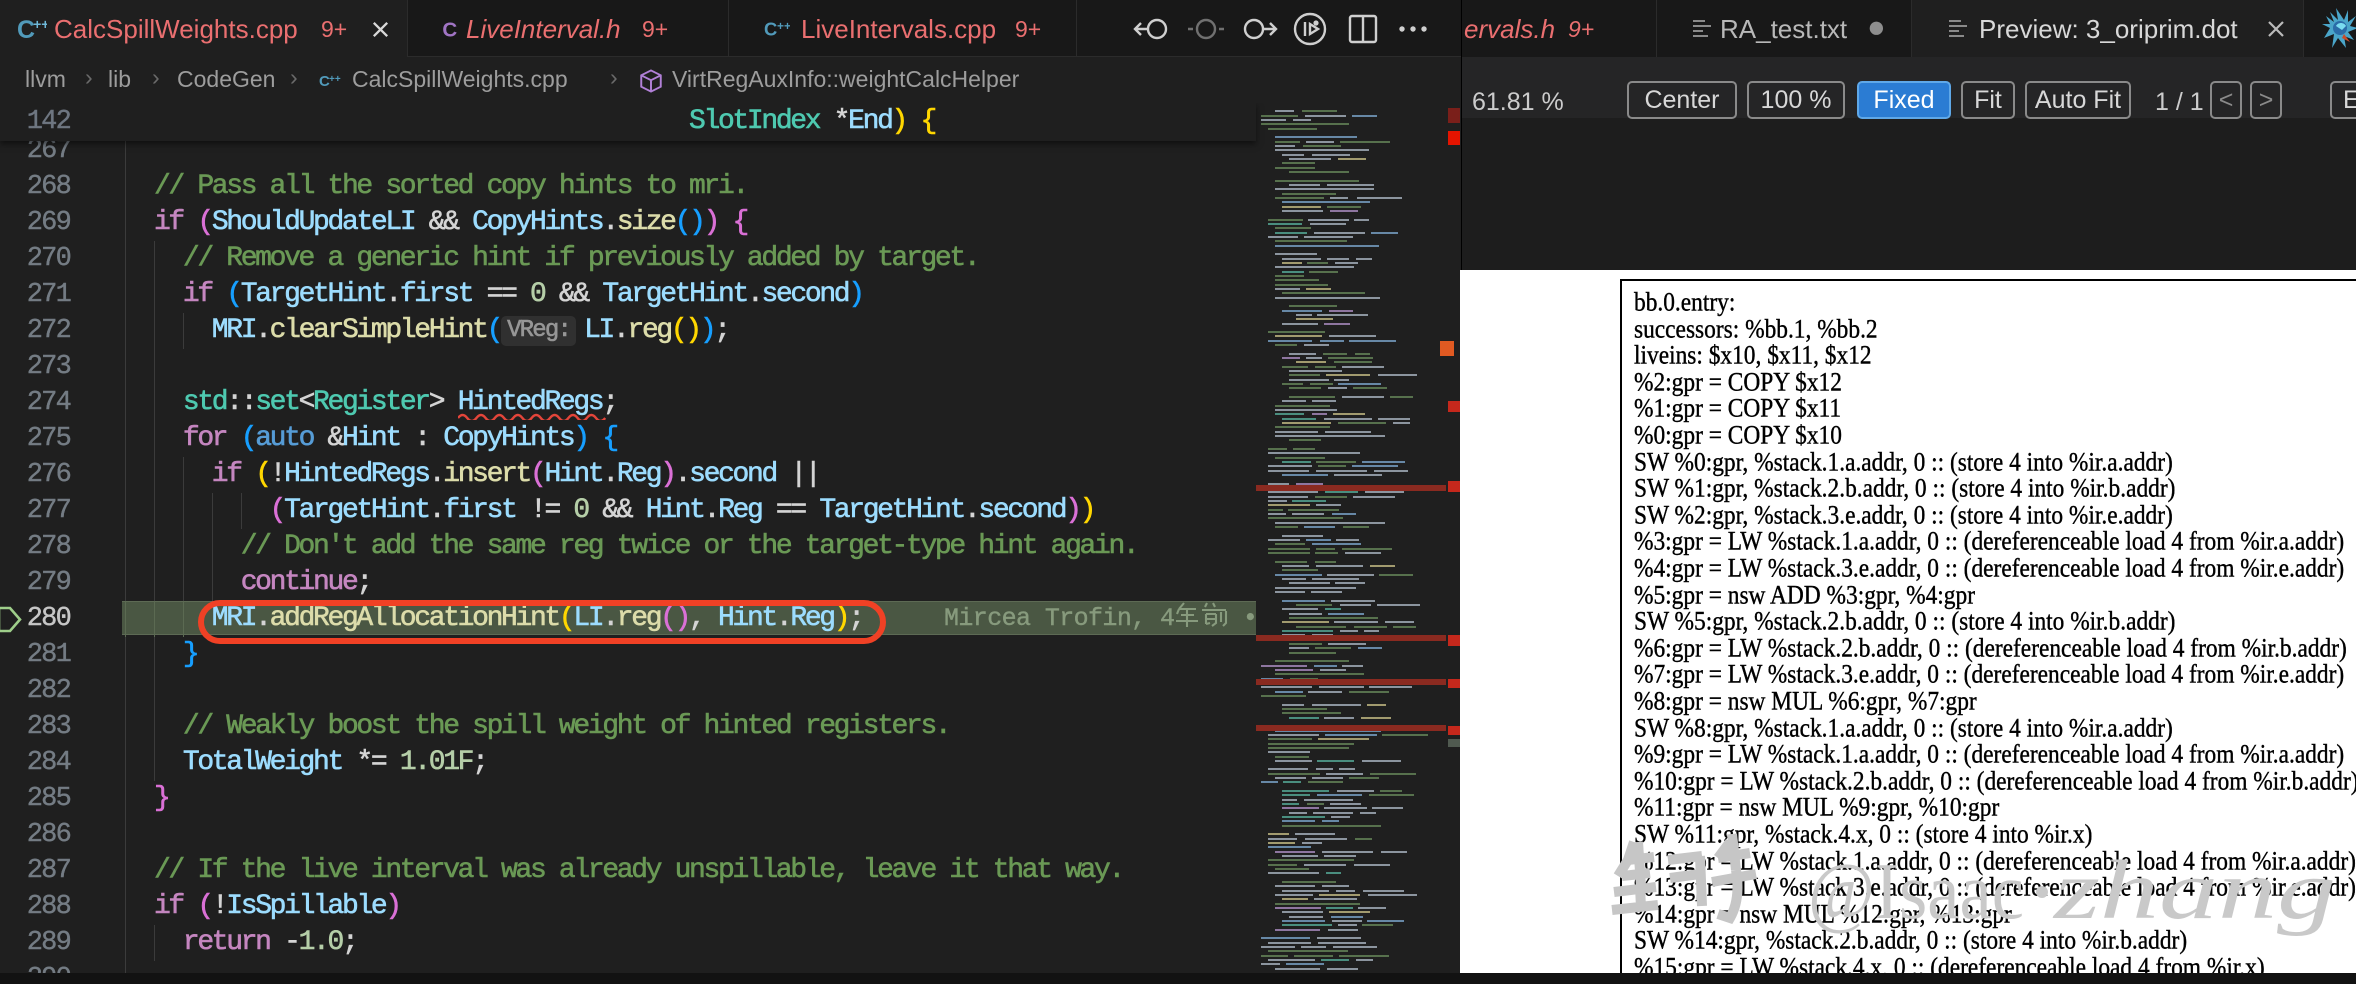 This screenshot has height=984, width=2356. What do you see at coordinates (1916, 892) in the screenshot?
I see `svg-text: @Isaac` at bounding box center [1916, 892].